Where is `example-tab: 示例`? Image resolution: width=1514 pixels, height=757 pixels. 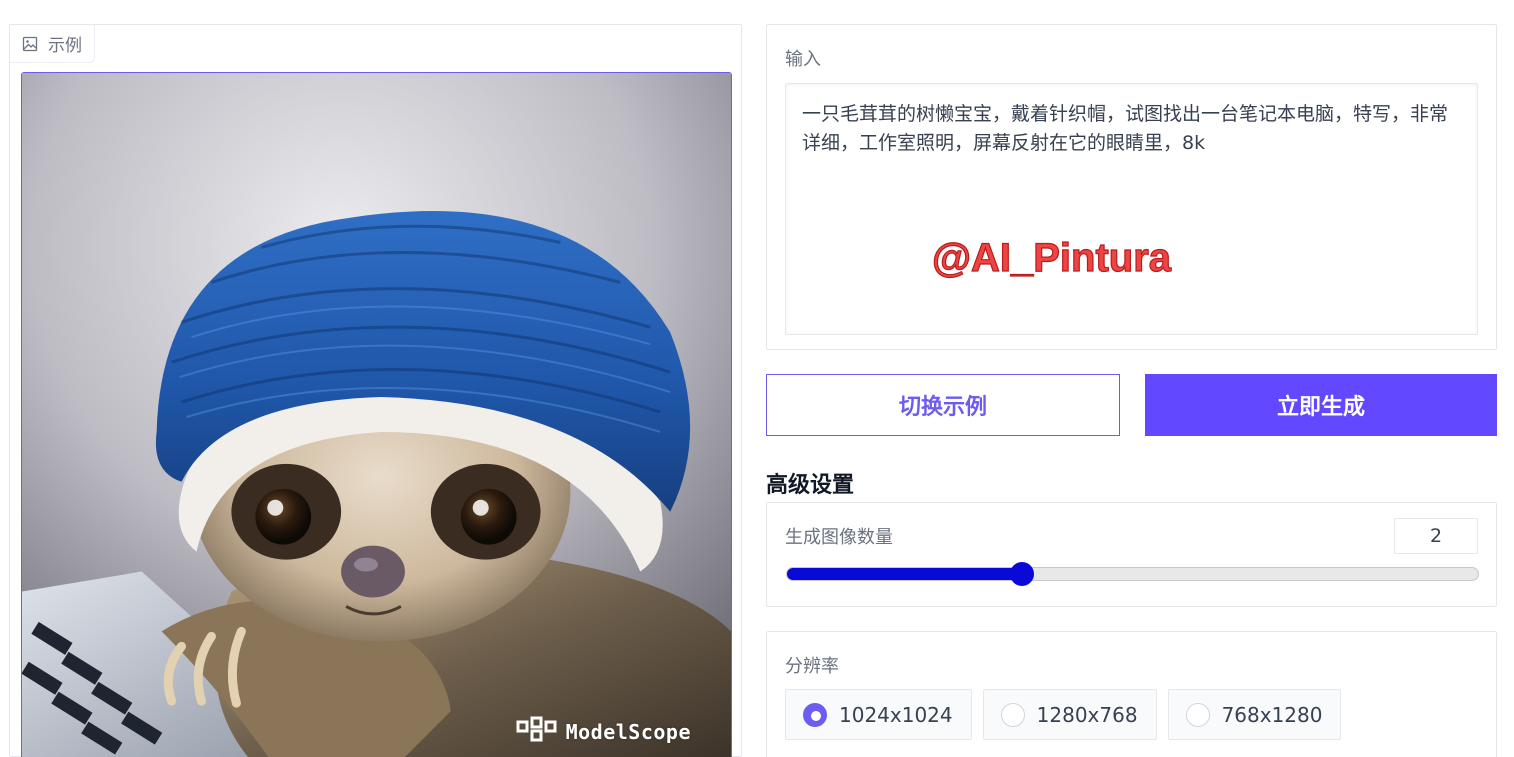
example-tab: 示例 is located at coordinates (52, 44).